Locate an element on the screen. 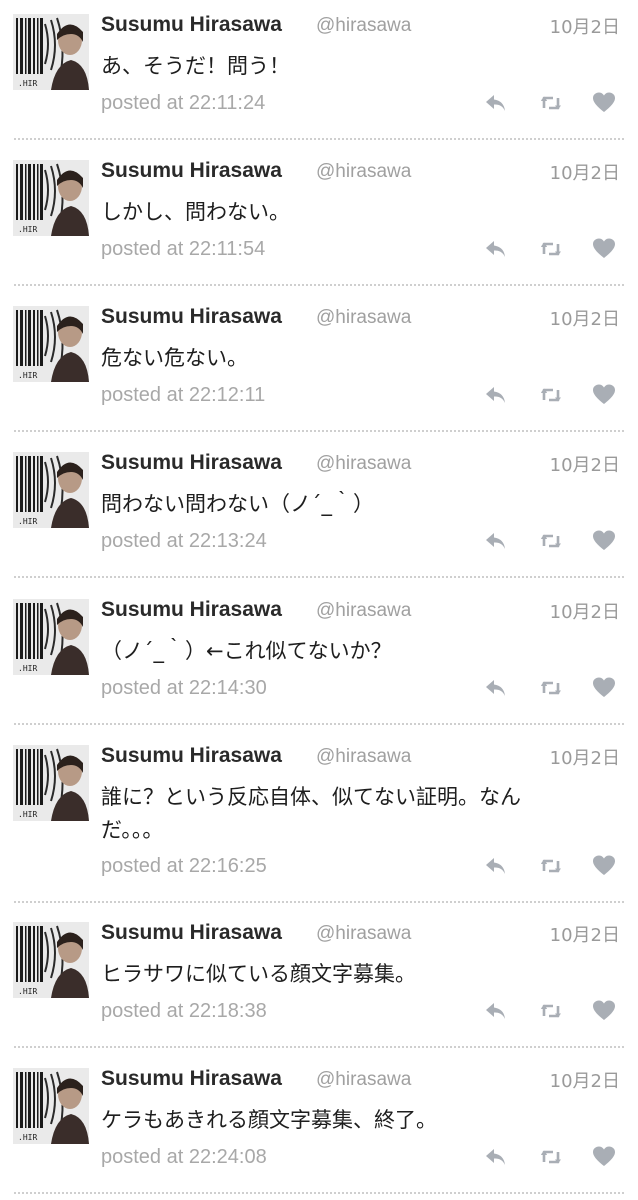 This screenshot has height=1200, width=638. tweet-text: 問わない問わない（ノ´_｀） is located at coordinates (237, 504).